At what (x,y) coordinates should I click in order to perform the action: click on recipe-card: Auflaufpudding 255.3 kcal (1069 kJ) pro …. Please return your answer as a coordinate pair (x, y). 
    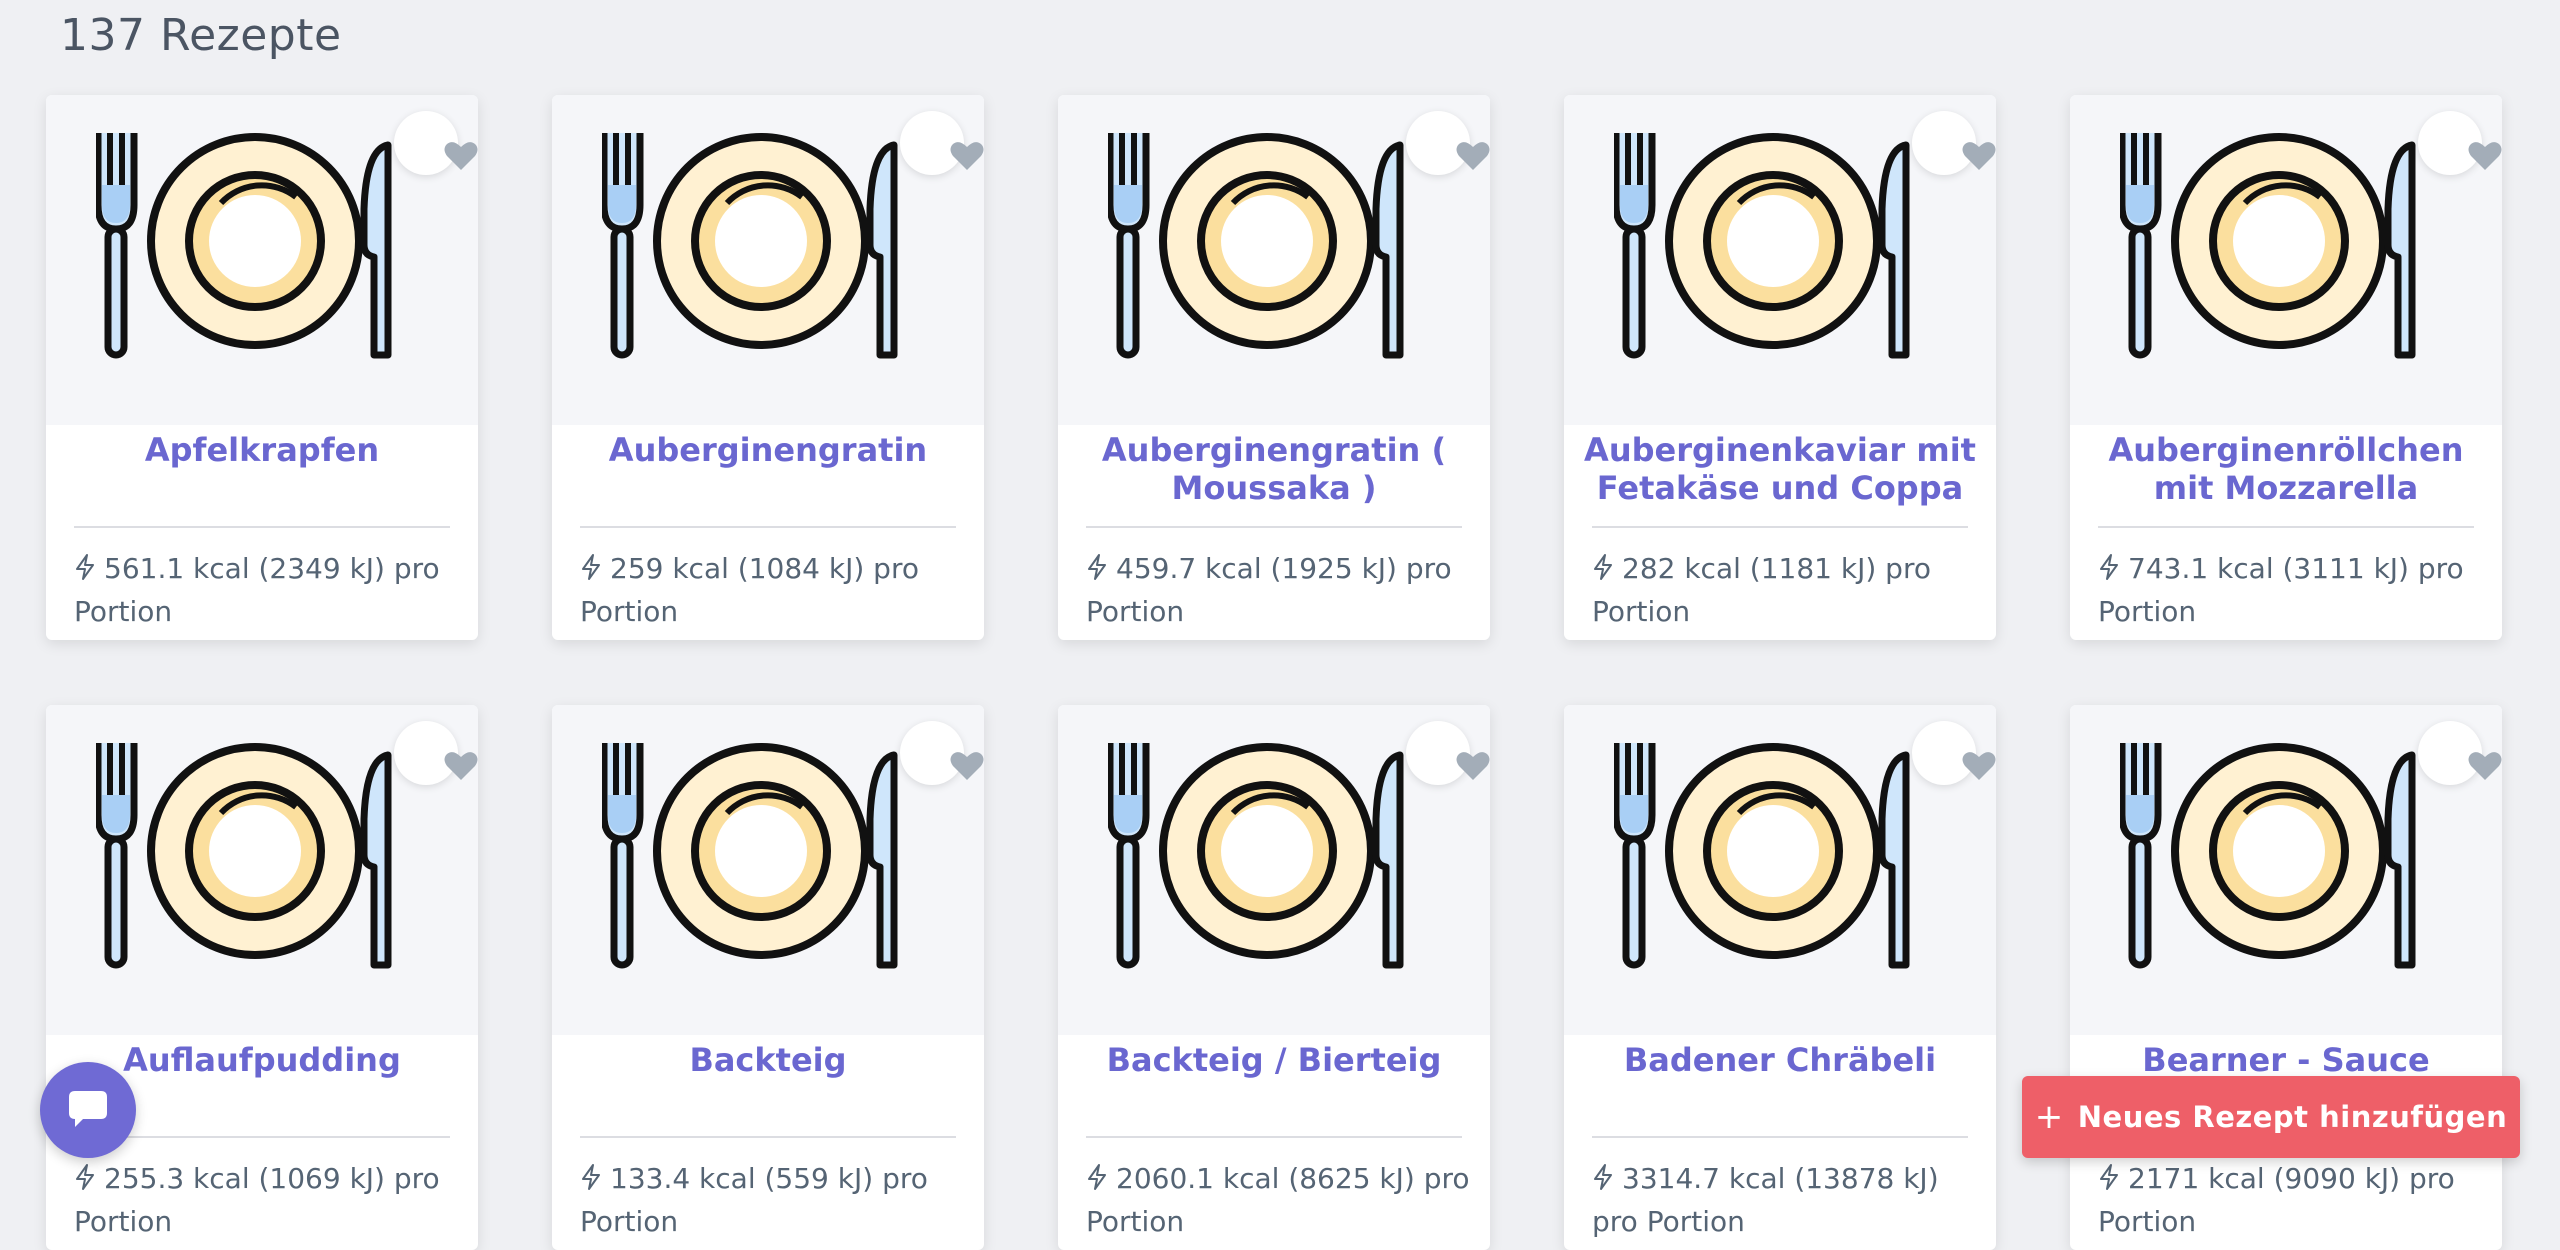
    Looking at the image, I should click on (262, 977).